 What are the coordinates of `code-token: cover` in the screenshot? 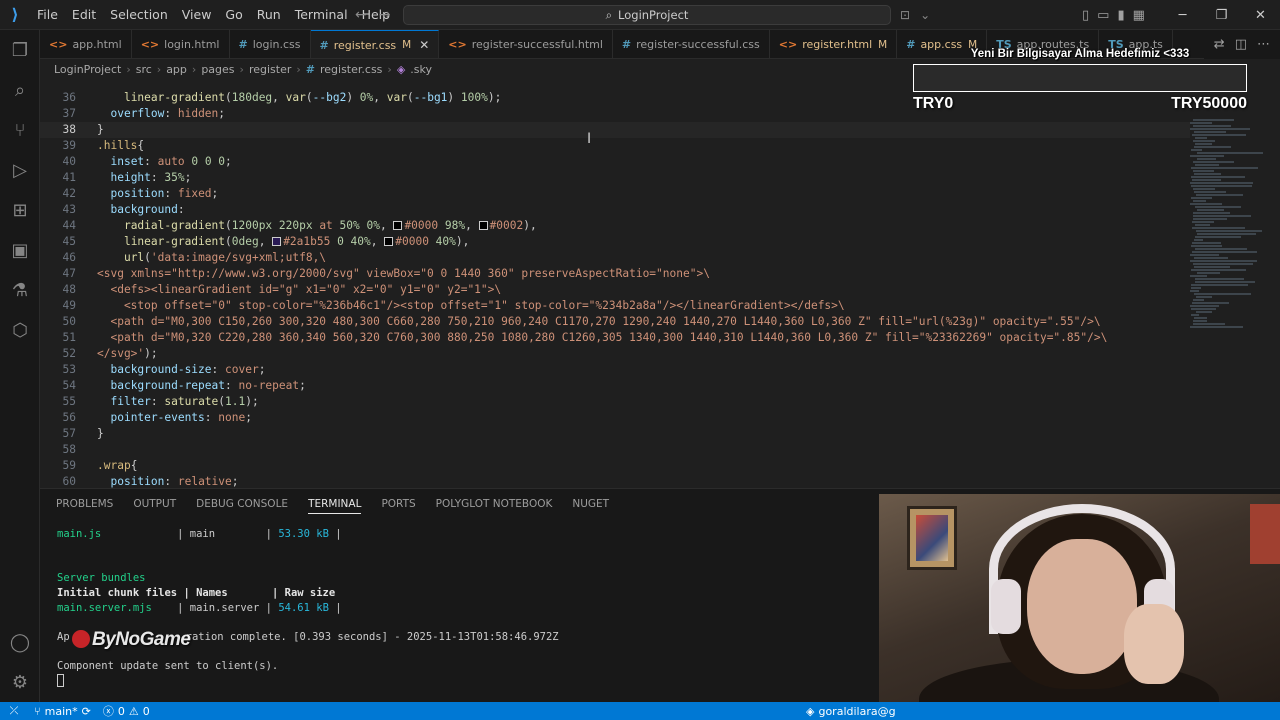 It's located at (242, 369).